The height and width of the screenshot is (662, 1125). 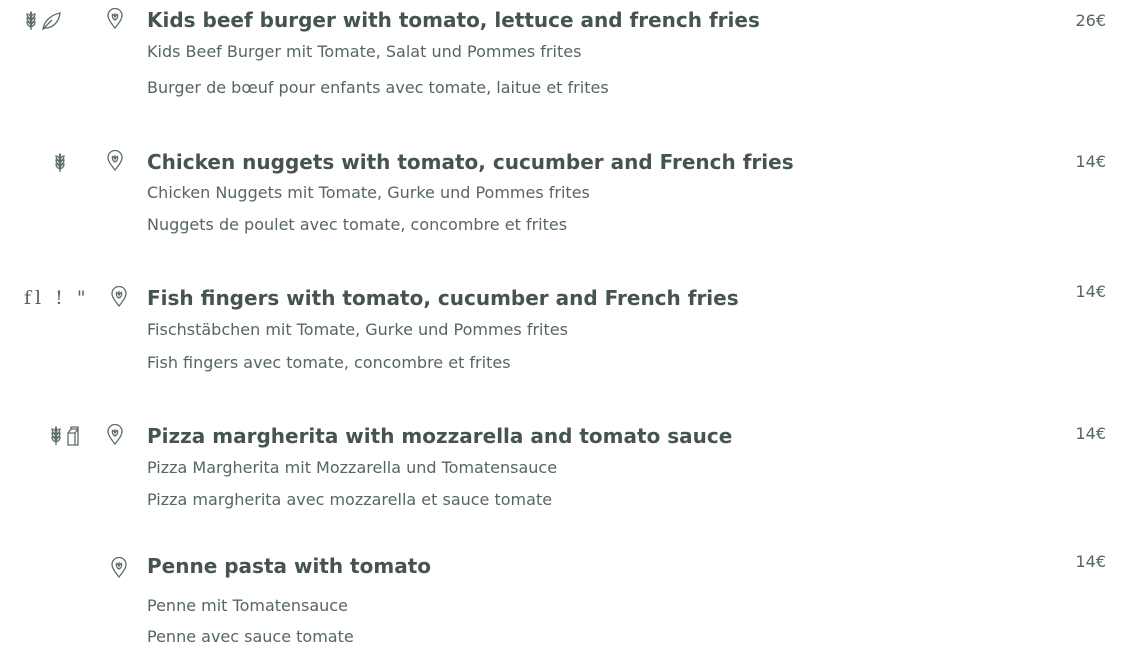 I want to click on dish-title: Penne pasta with tomato, so click(x=289, y=566).